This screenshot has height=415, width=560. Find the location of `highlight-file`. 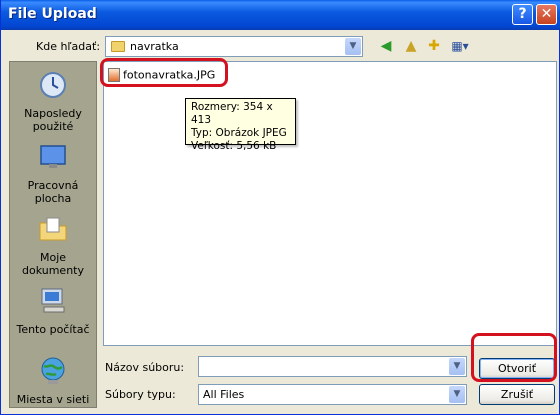

highlight-file is located at coordinates (164, 72).